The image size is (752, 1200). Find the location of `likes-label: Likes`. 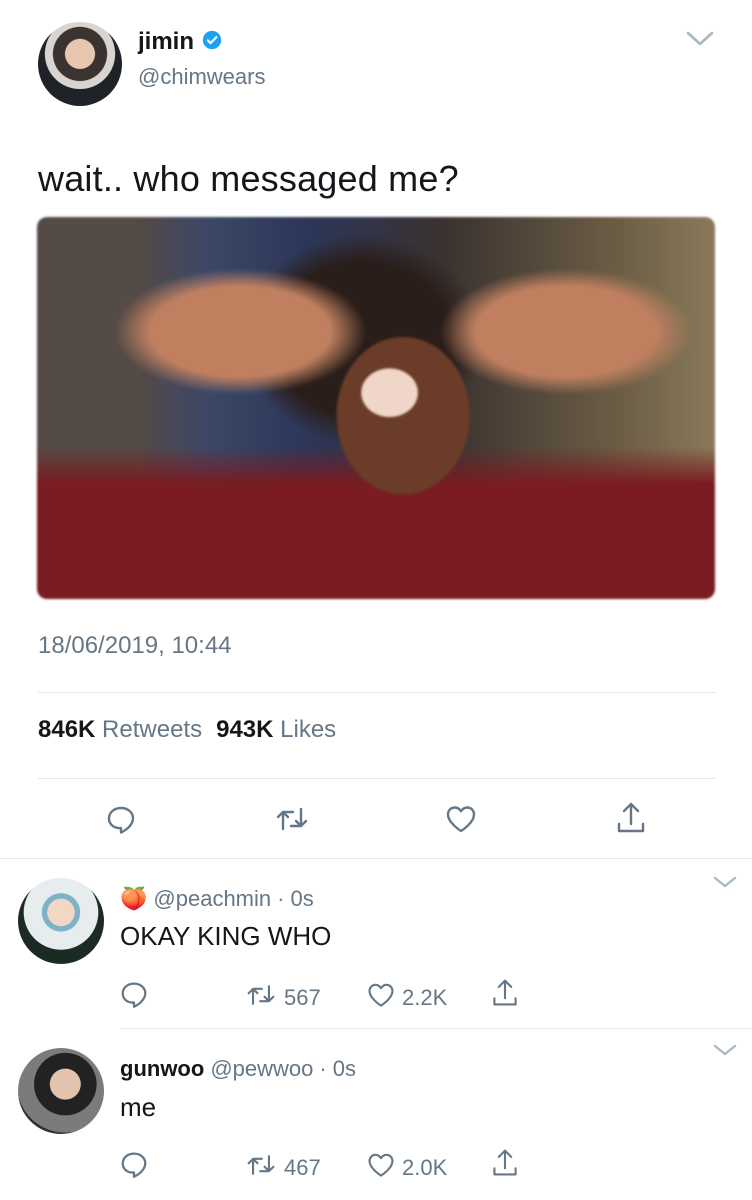

likes-label: Likes is located at coordinates (308, 729).